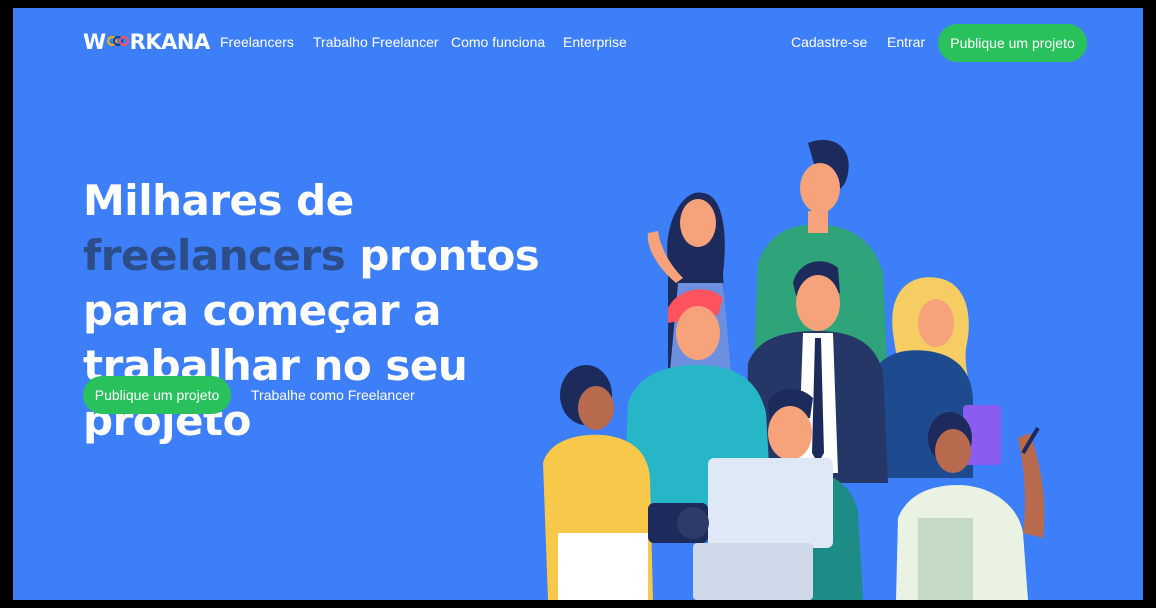 Image resolution: width=1156 pixels, height=608 pixels. Describe the element at coordinates (218, 200) in the screenshot. I see `hero-title-part1: Milhares de` at that location.